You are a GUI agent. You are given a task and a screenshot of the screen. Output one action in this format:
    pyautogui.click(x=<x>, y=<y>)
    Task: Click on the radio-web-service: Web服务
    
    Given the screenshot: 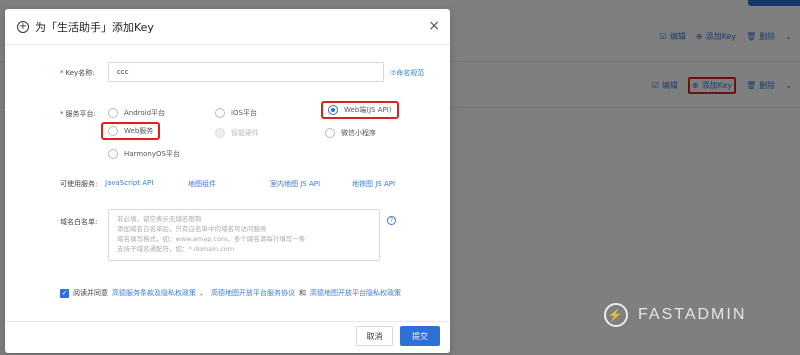 What is the action you would take?
    pyautogui.click(x=131, y=131)
    